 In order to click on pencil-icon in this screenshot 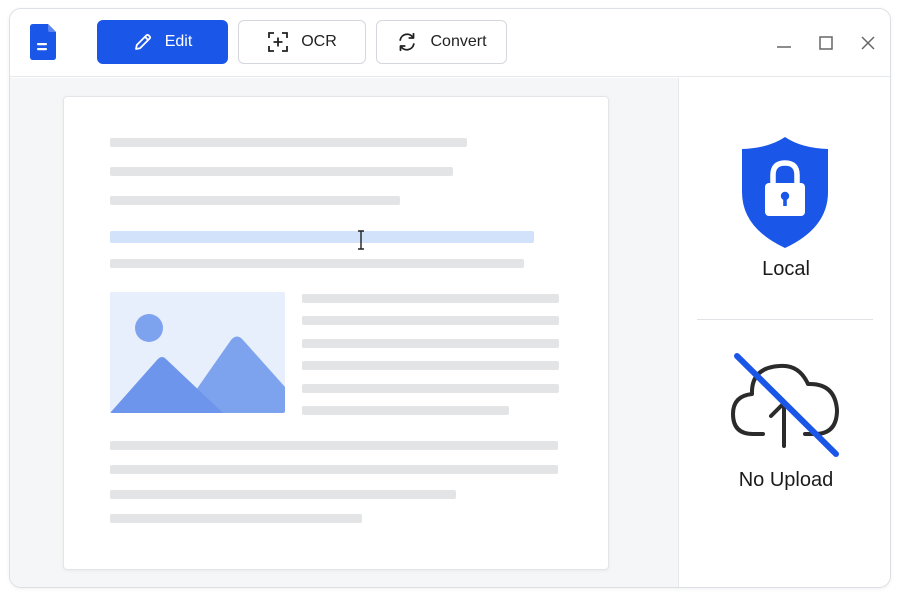, I will do `click(142, 41)`.